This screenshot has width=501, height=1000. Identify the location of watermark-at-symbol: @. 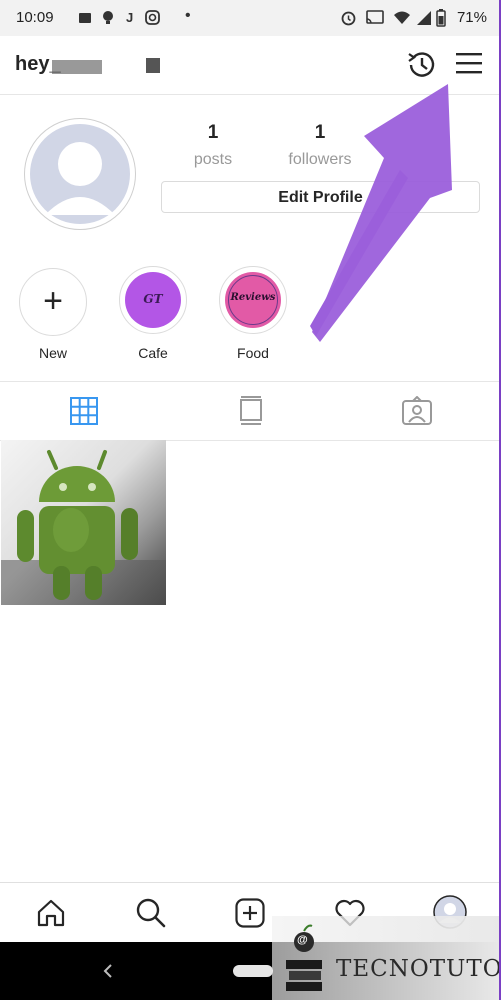
(302, 940).